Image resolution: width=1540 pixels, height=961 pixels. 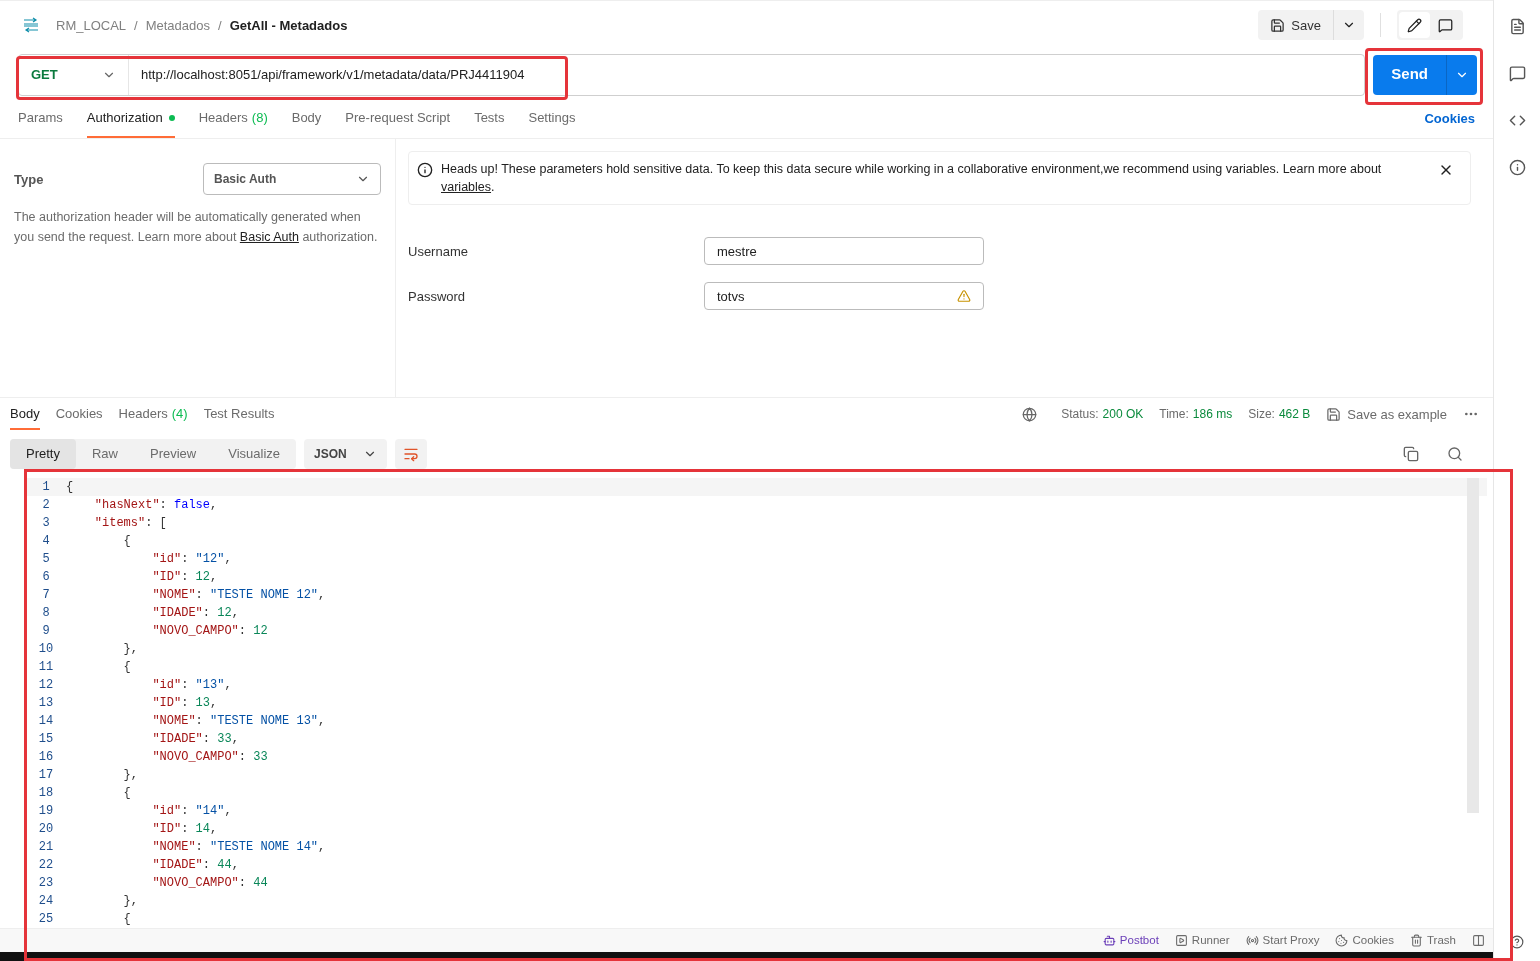 What do you see at coordinates (46, 704) in the screenshot?
I see `line-number: 13` at bounding box center [46, 704].